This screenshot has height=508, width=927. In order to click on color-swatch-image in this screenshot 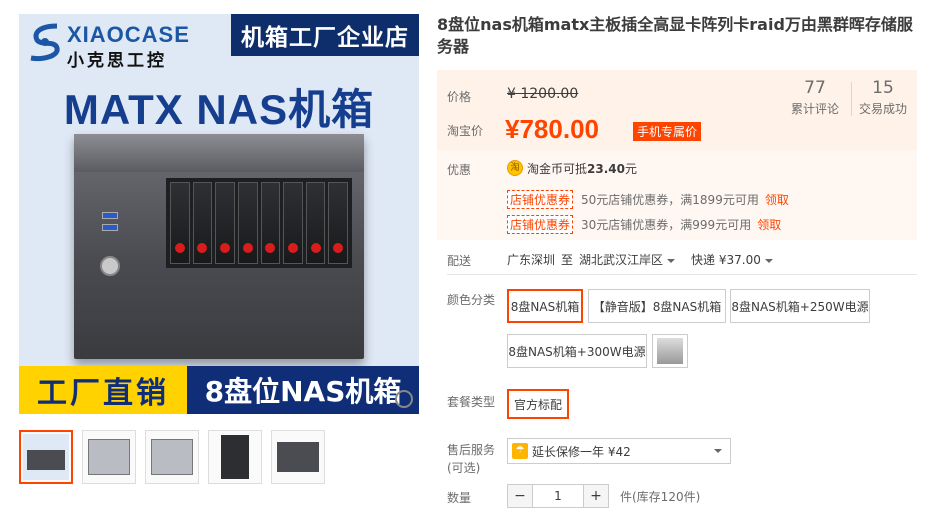, I will do `click(670, 351)`.